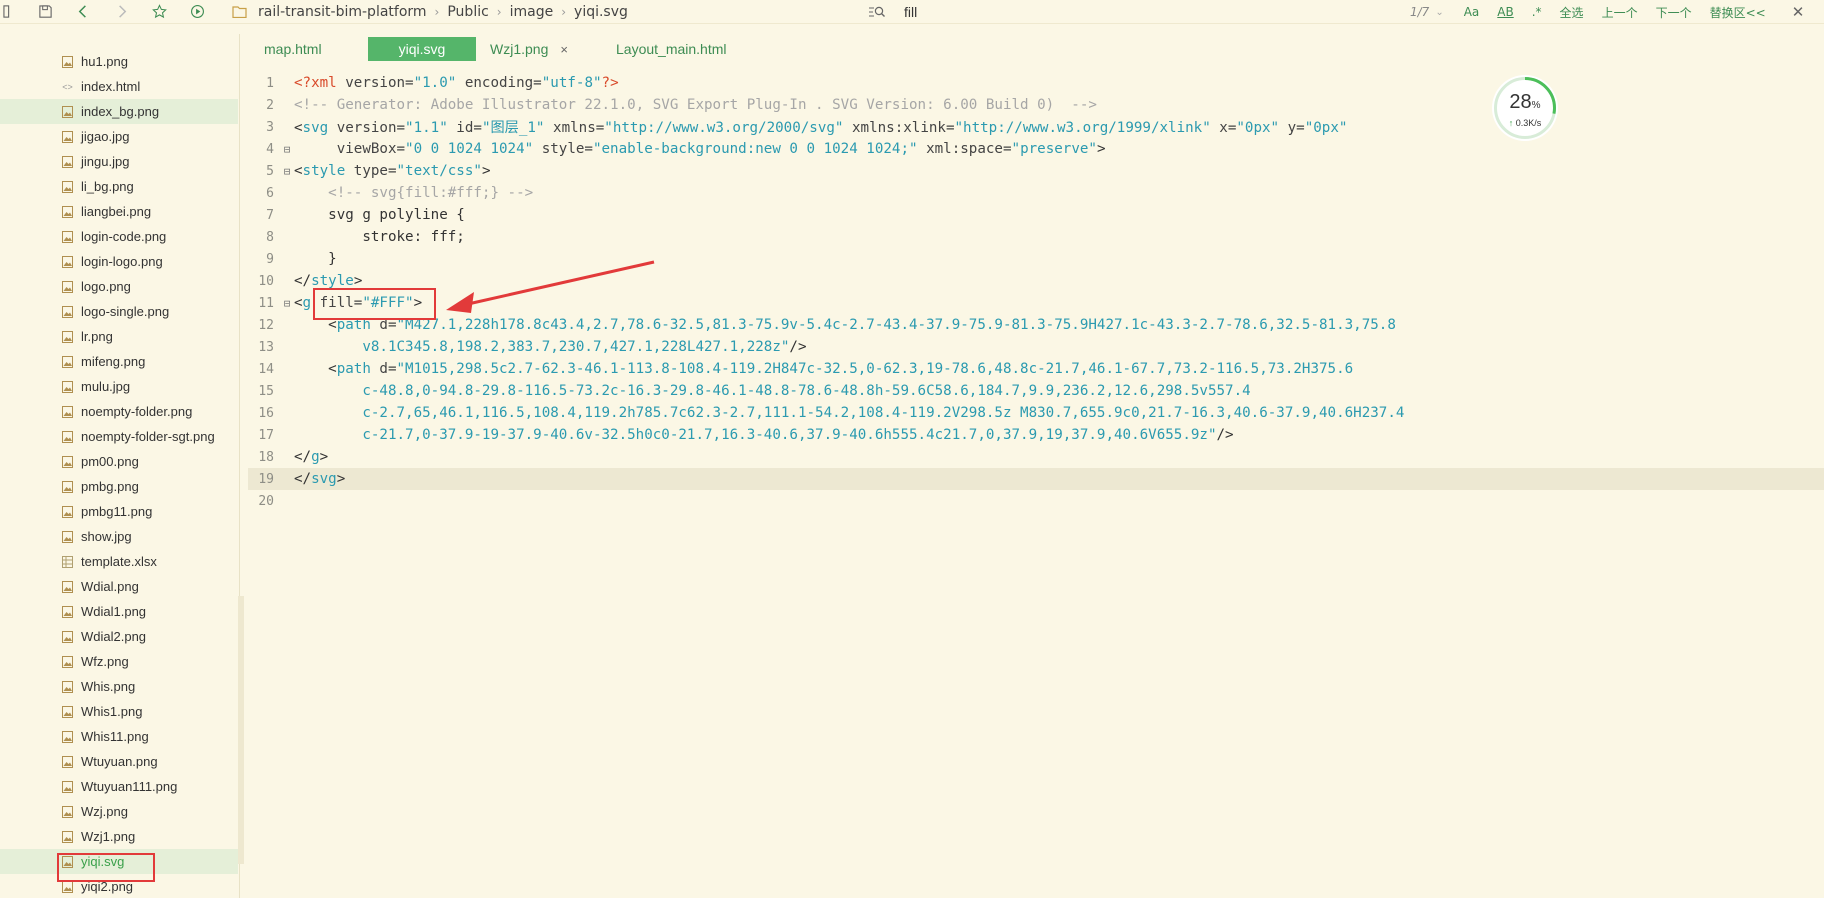  I want to click on code-token: <?xml, so click(315, 83).